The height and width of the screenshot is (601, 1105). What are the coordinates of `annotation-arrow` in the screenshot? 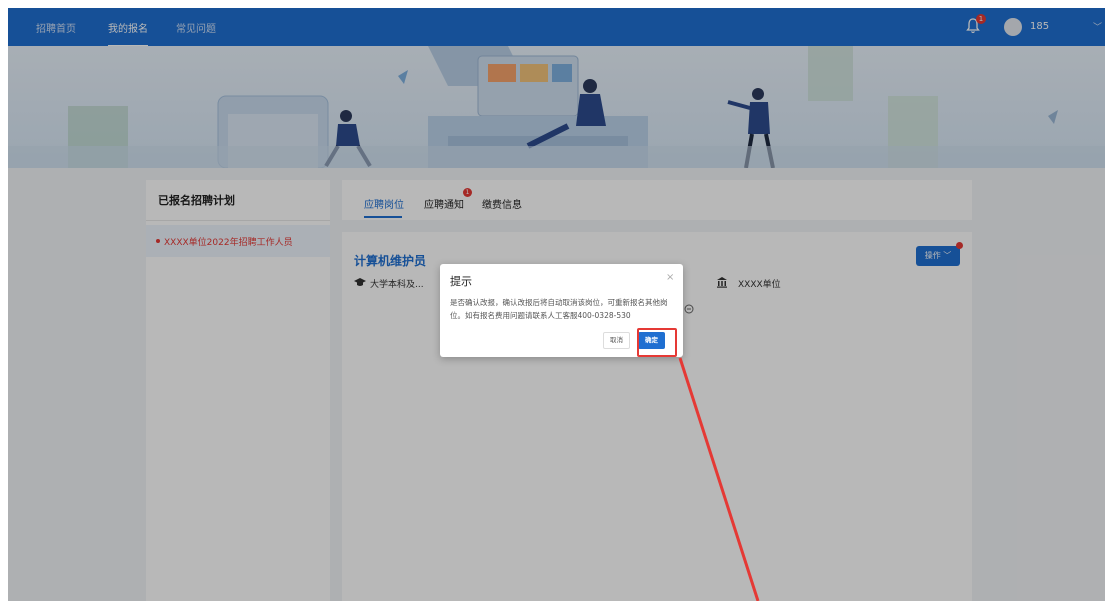 It's located at (719, 479).